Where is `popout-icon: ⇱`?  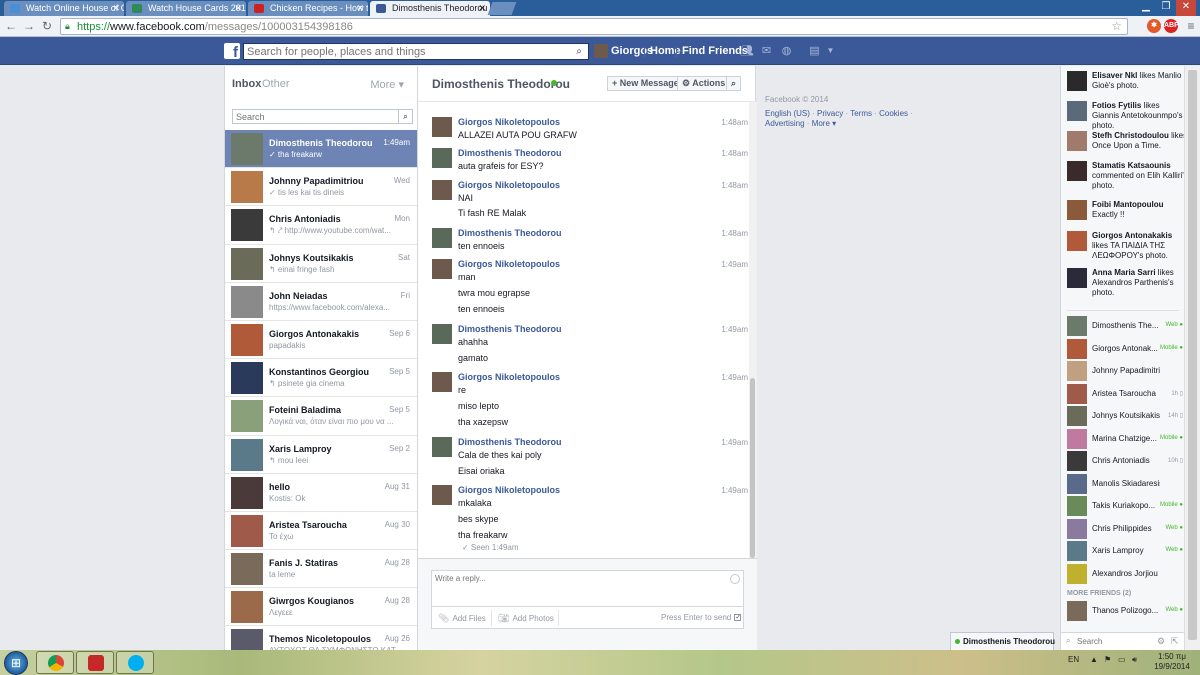 popout-icon: ⇱ is located at coordinates (1175, 641).